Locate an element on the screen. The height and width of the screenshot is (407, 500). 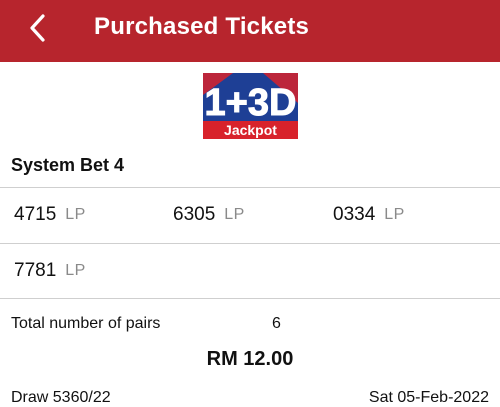
logo-main-text: 1+3D is located at coordinates (251, 103).